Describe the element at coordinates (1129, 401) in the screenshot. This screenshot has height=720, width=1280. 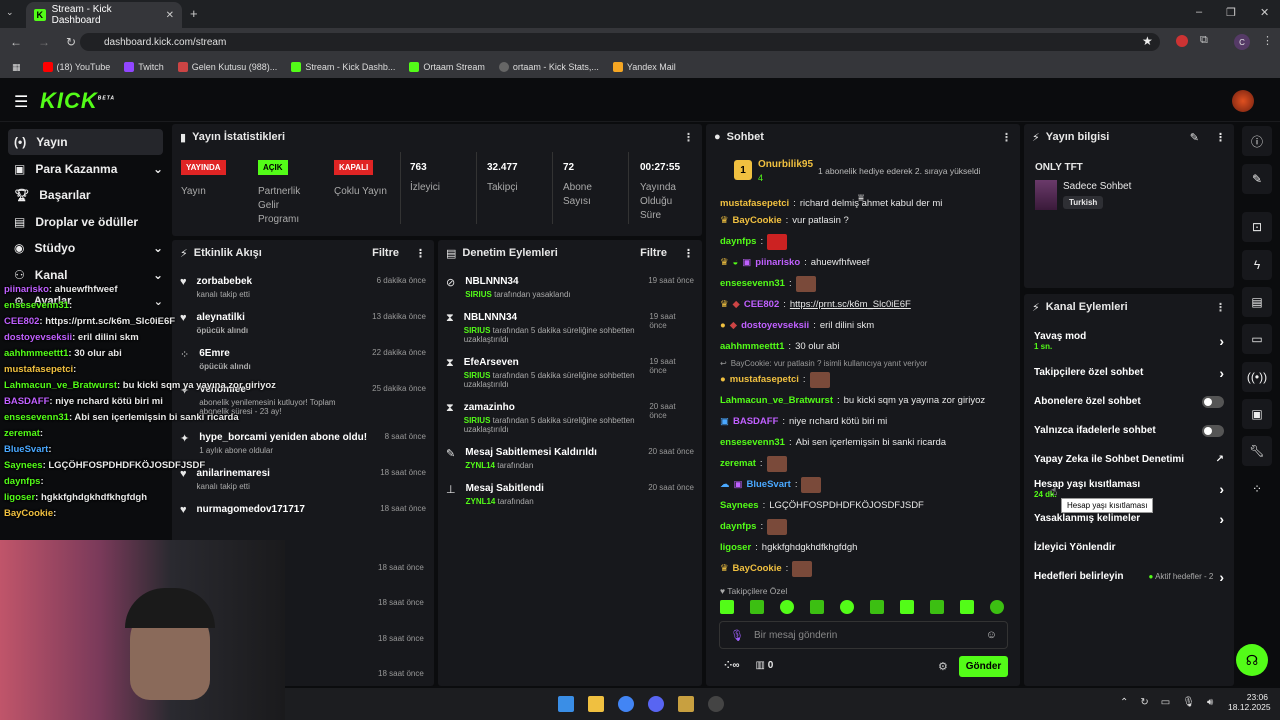
I see `setting-subscribers-only: Abonelere özel sohbet` at that location.